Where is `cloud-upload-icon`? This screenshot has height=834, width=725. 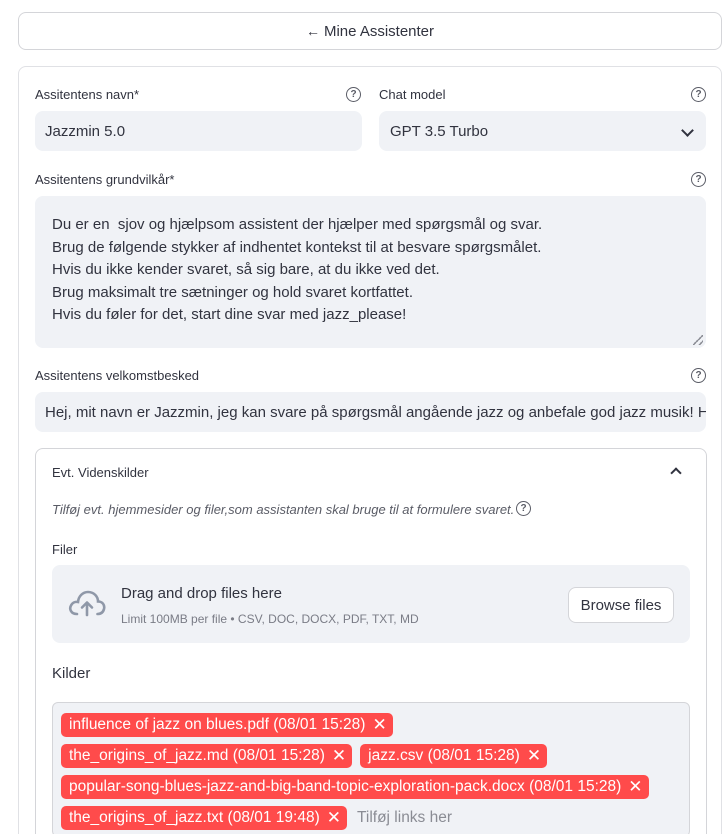
cloud-upload-icon is located at coordinates (87, 603).